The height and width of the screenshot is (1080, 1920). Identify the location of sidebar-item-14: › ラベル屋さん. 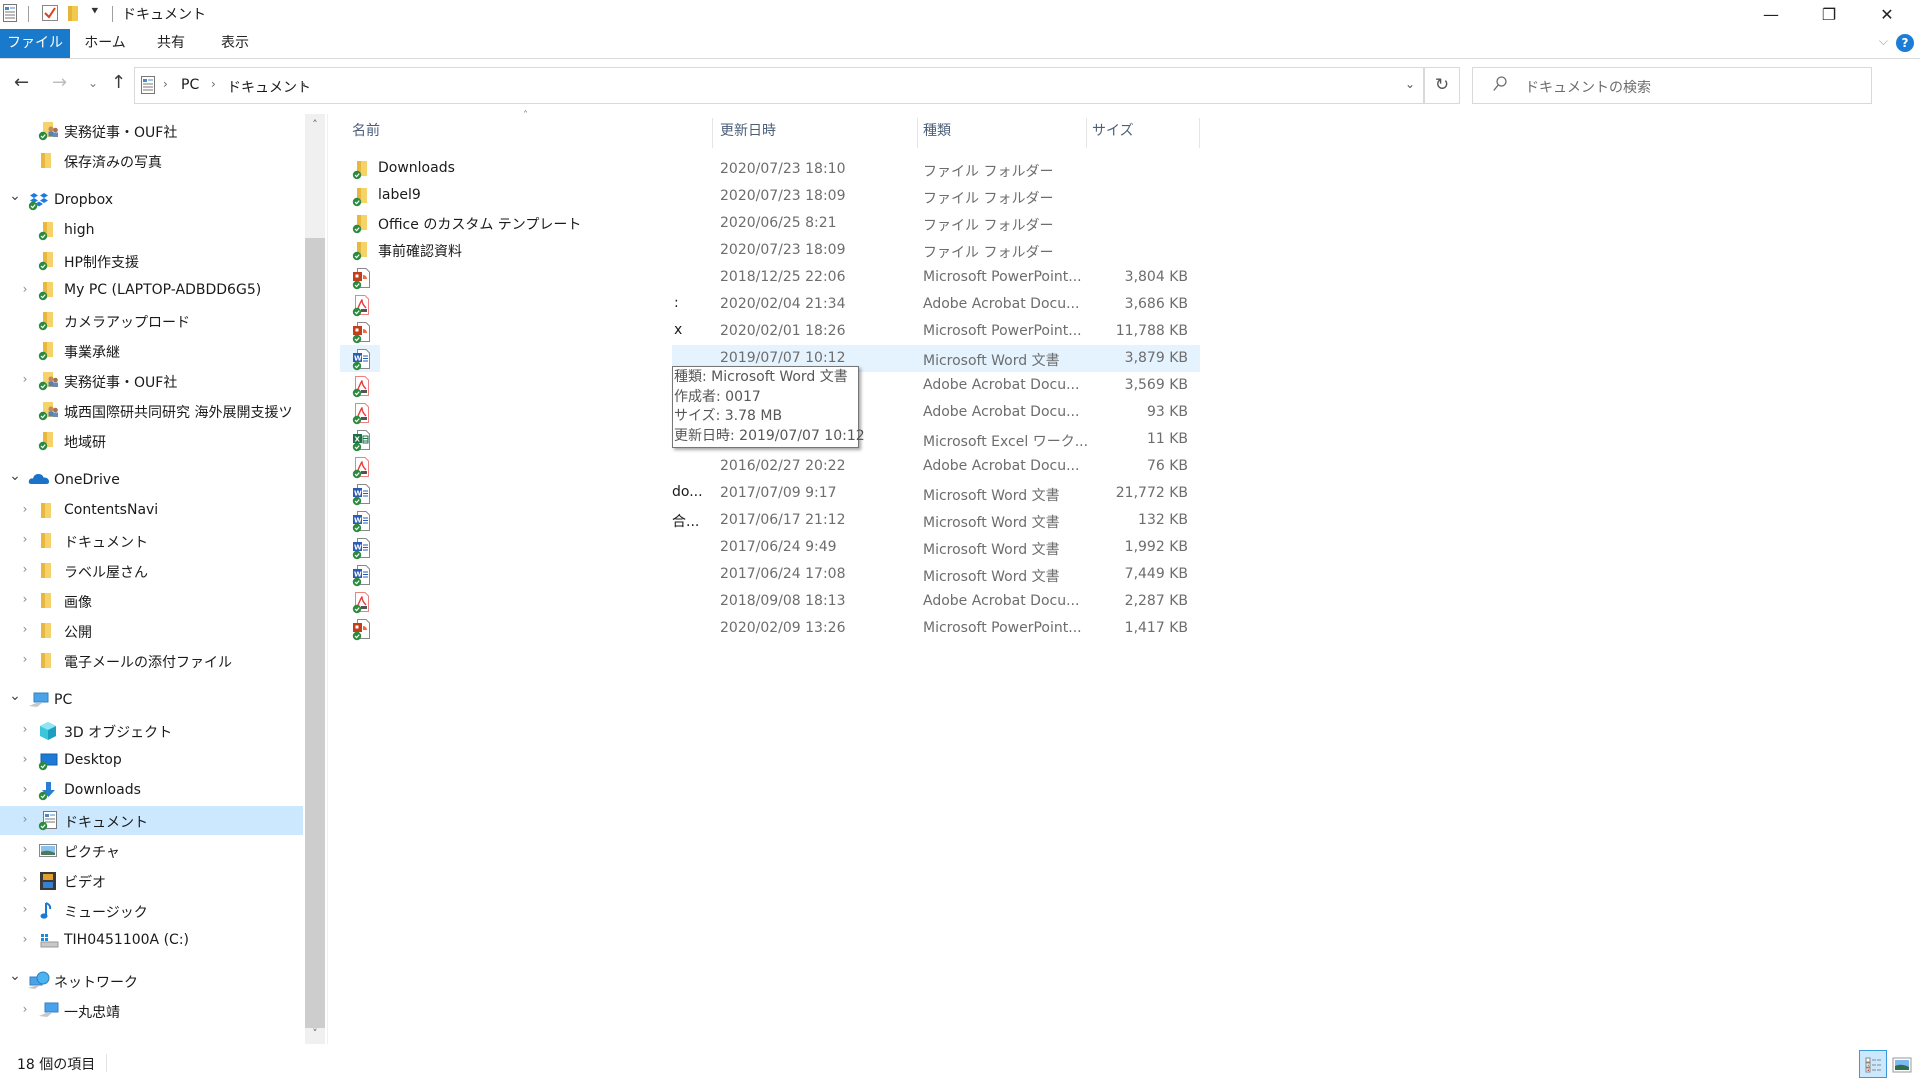
(151, 570).